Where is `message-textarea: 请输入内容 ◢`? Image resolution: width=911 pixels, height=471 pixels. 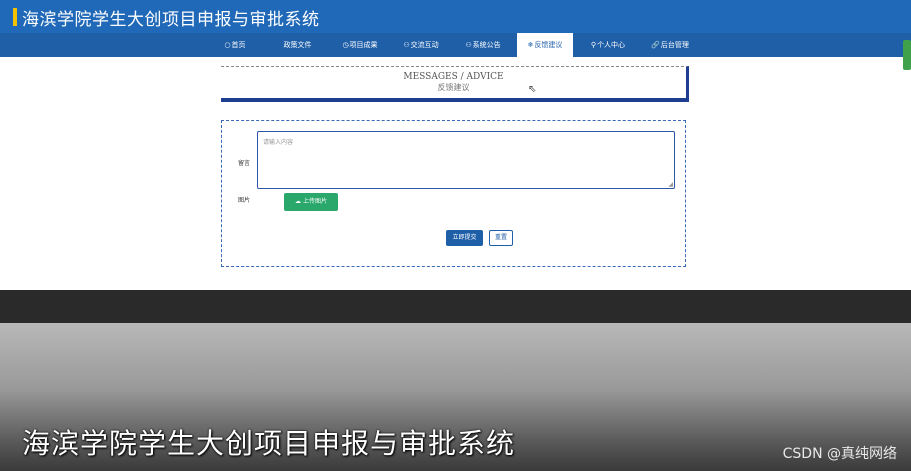
message-textarea: 请输入内容 ◢ is located at coordinates (466, 160).